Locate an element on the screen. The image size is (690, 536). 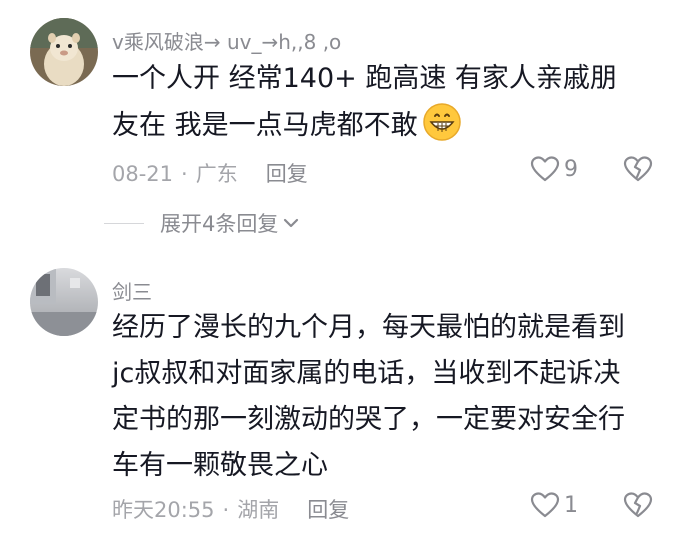
comment-text-line: 车有一颗敬畏之心 is located at coordinates (220, 465).